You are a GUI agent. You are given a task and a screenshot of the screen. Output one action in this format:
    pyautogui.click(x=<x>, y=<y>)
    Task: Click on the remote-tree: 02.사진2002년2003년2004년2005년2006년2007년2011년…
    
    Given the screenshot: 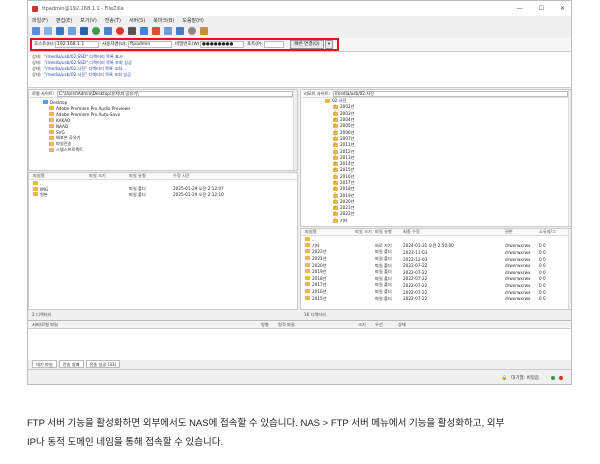 What is the action you would take?
    pyautogui.click(x=436, y=161)
    